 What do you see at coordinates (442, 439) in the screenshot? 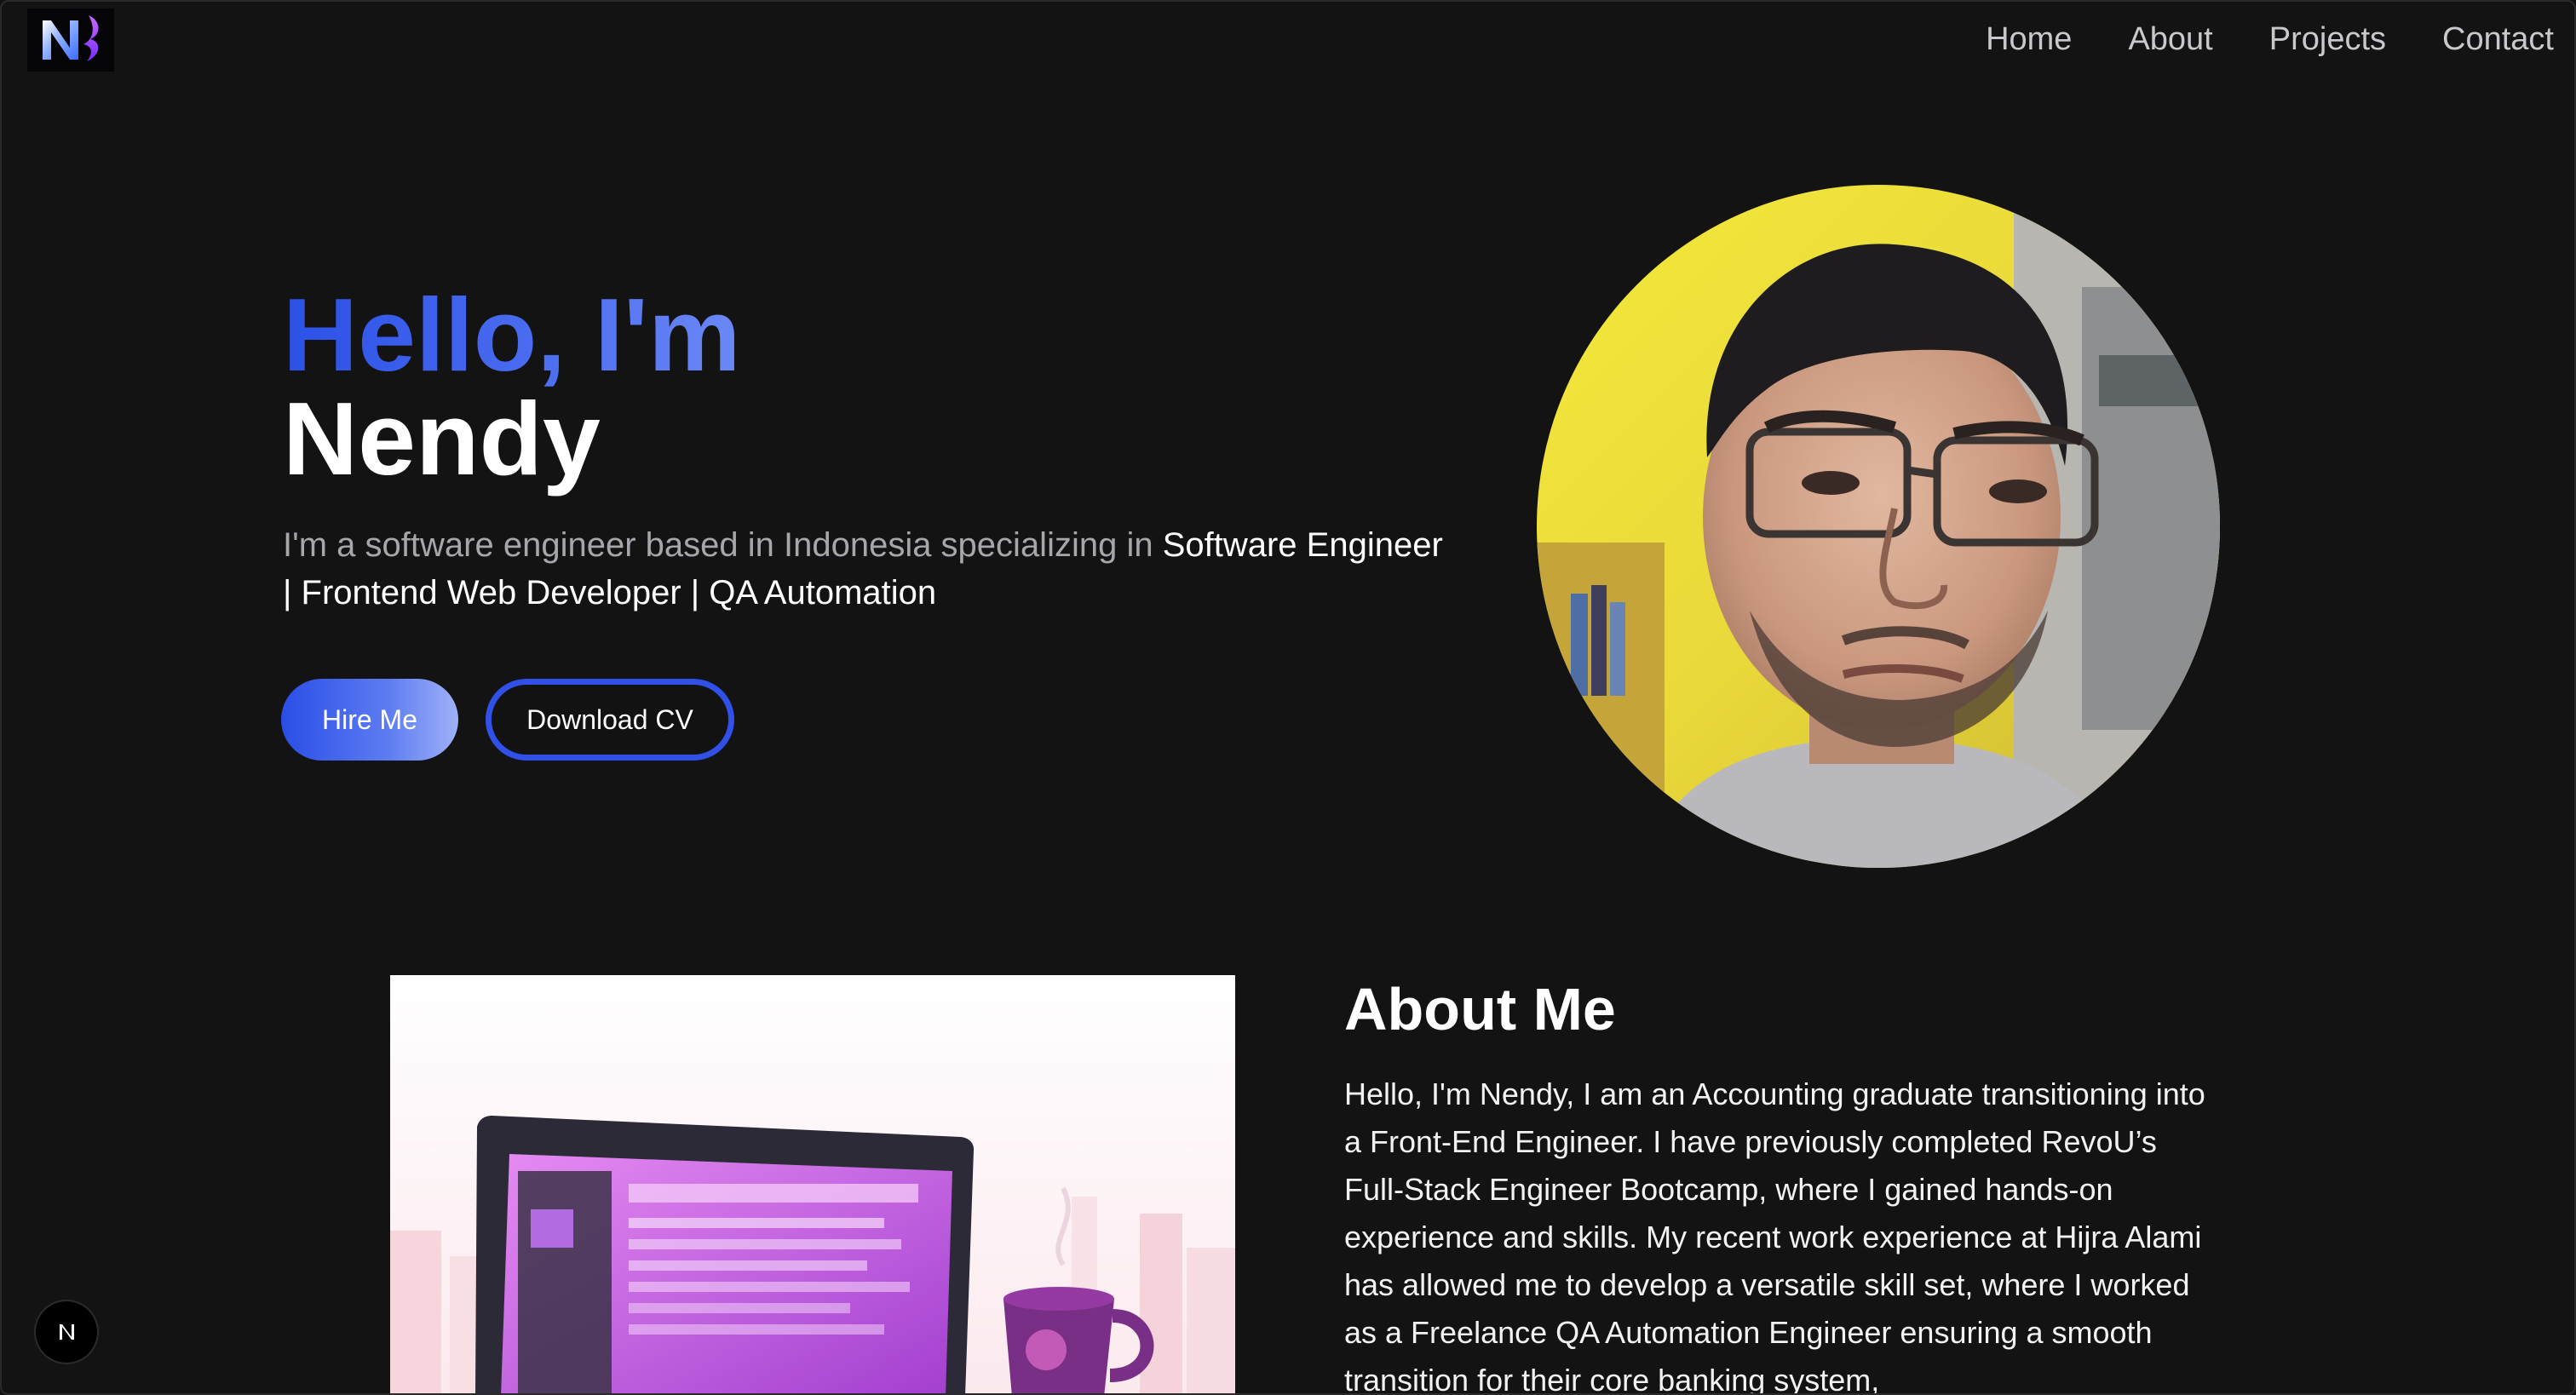
I see `hero-name: Nendy` at bounding box center [442, 439].